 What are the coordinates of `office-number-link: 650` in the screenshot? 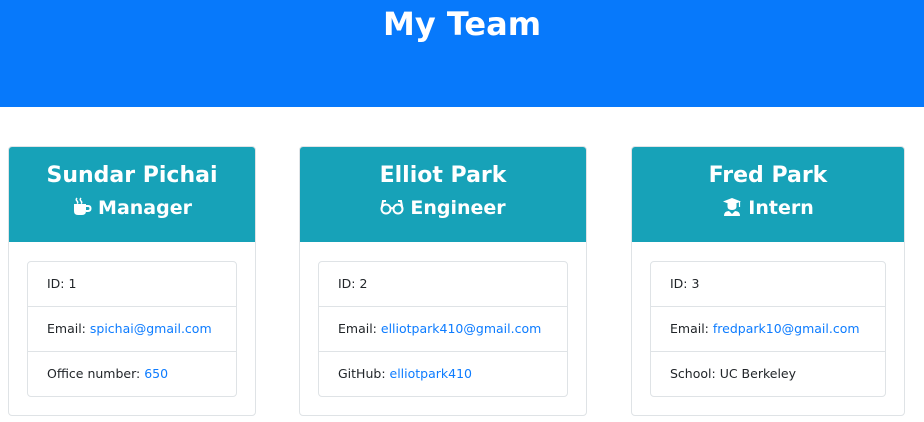 It's located at (156, 373).